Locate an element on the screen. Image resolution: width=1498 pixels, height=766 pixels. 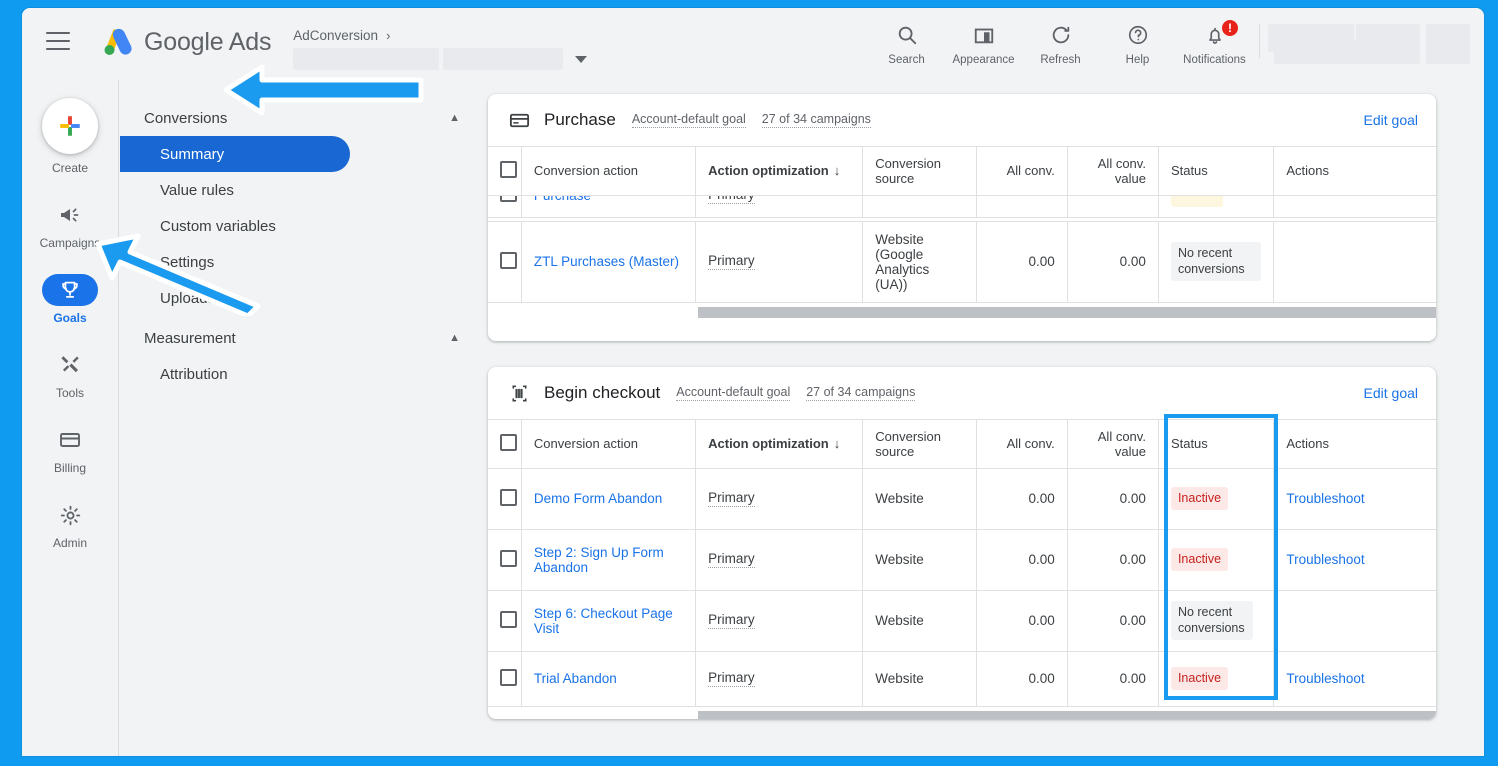
chevron-down-icon is located at coordinates (581, 59).